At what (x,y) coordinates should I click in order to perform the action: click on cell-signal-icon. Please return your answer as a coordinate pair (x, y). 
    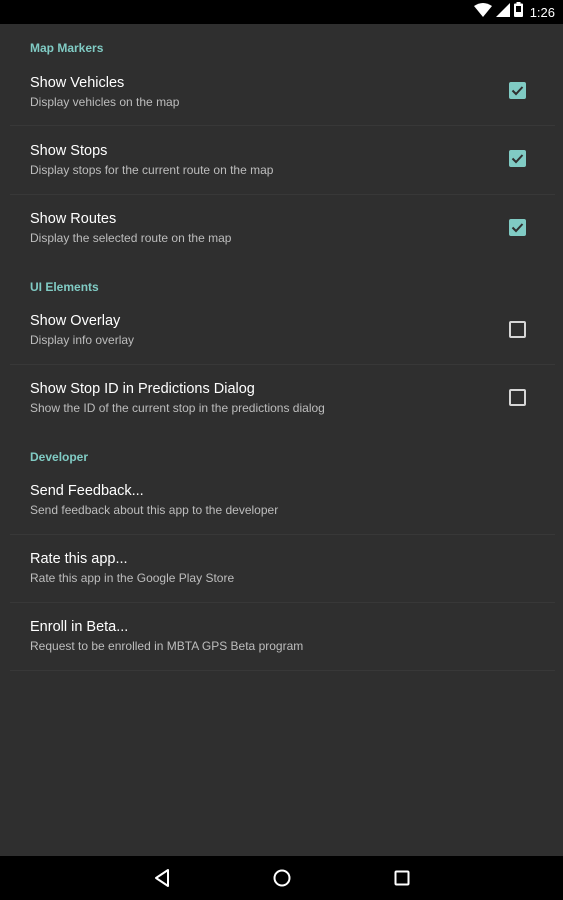
    Looking at the image, I should click on (502, 12).